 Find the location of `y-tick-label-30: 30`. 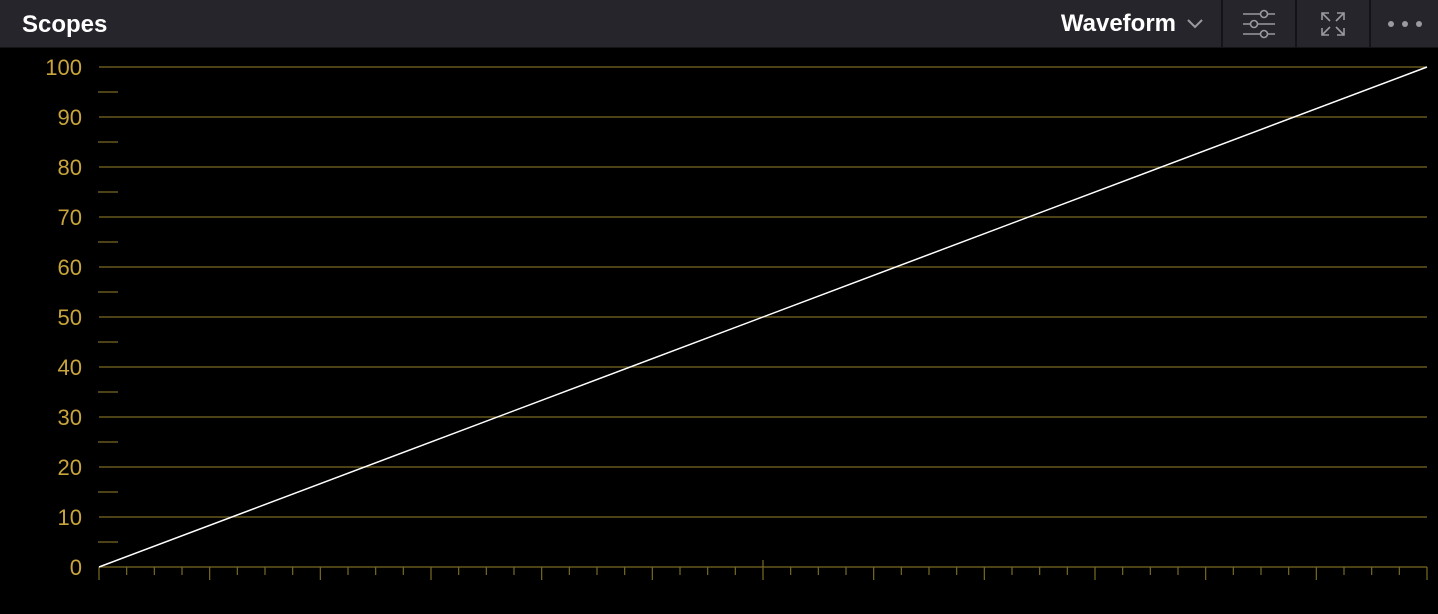

y-tick-label-30: 30 is located at coordinates (70, 417).